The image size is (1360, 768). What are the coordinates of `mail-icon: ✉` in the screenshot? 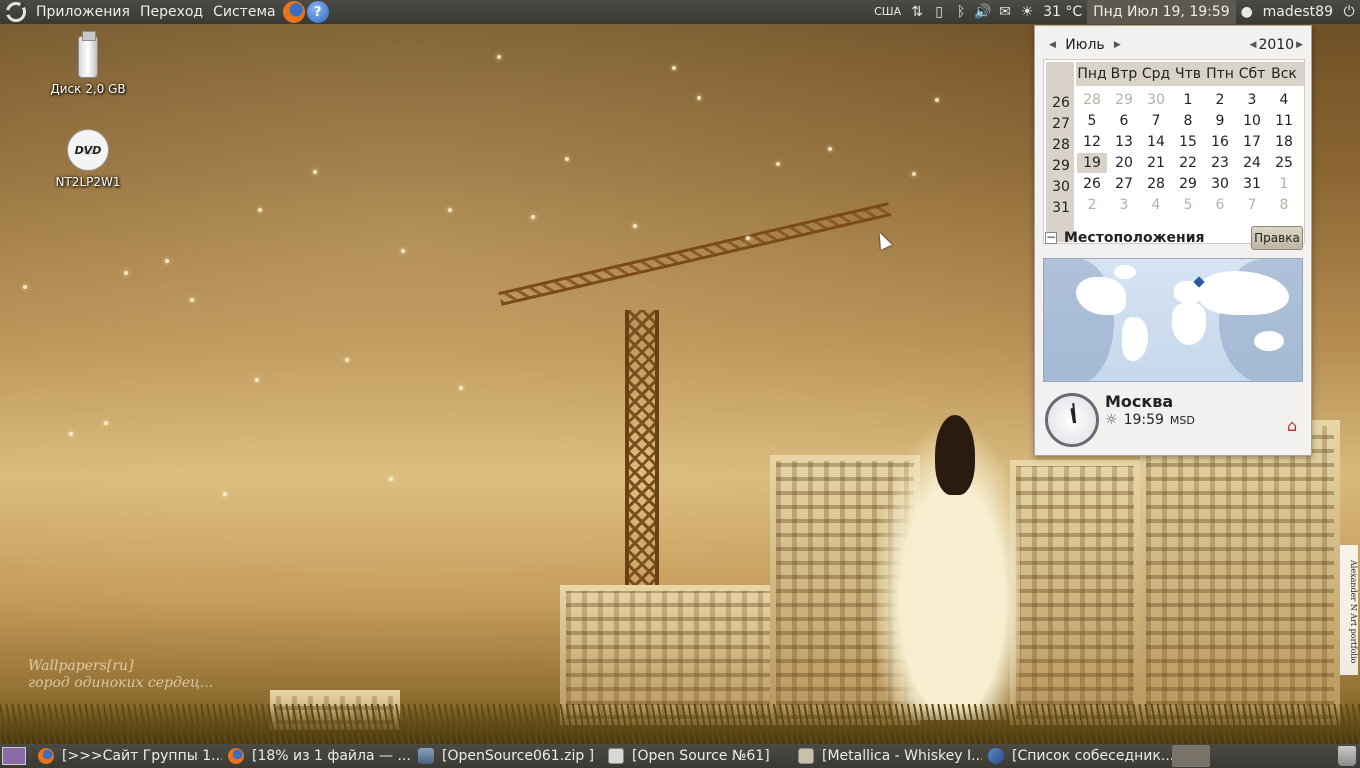 It's located at (1005, 12).